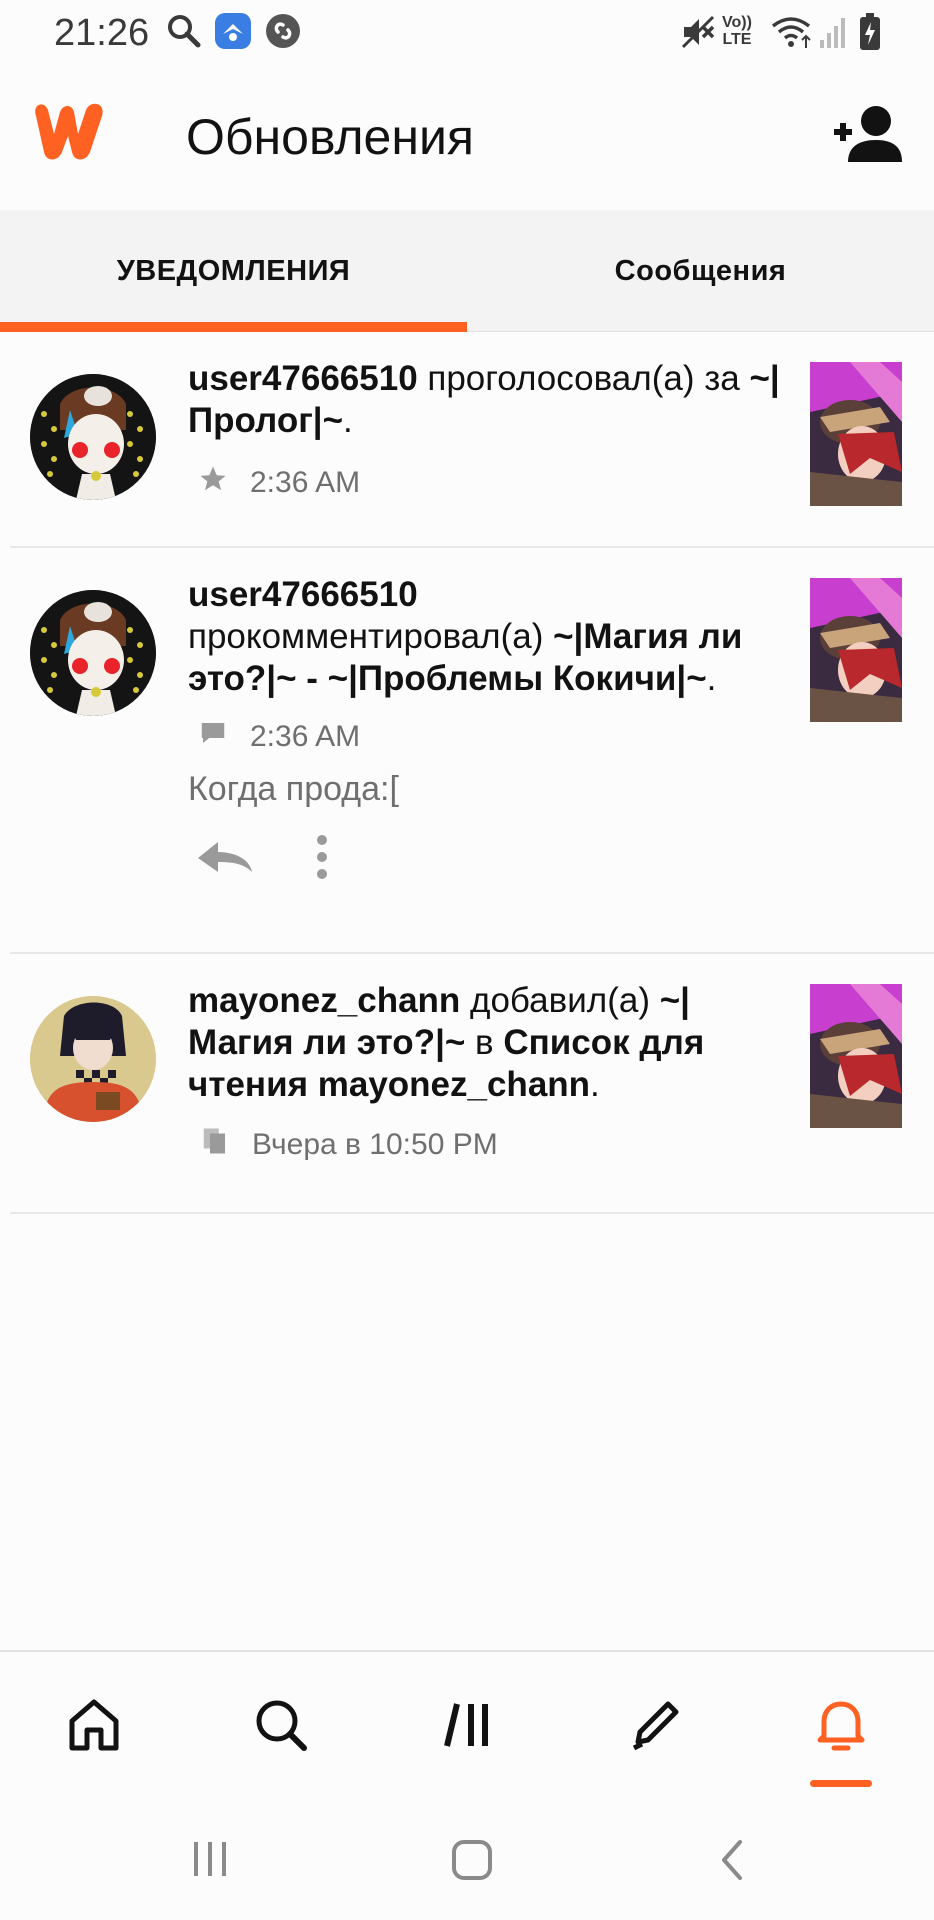 The image size is (934, 1920). I want to click on status-bar: 21:26 Vo)) LTE, so click(467, 32).